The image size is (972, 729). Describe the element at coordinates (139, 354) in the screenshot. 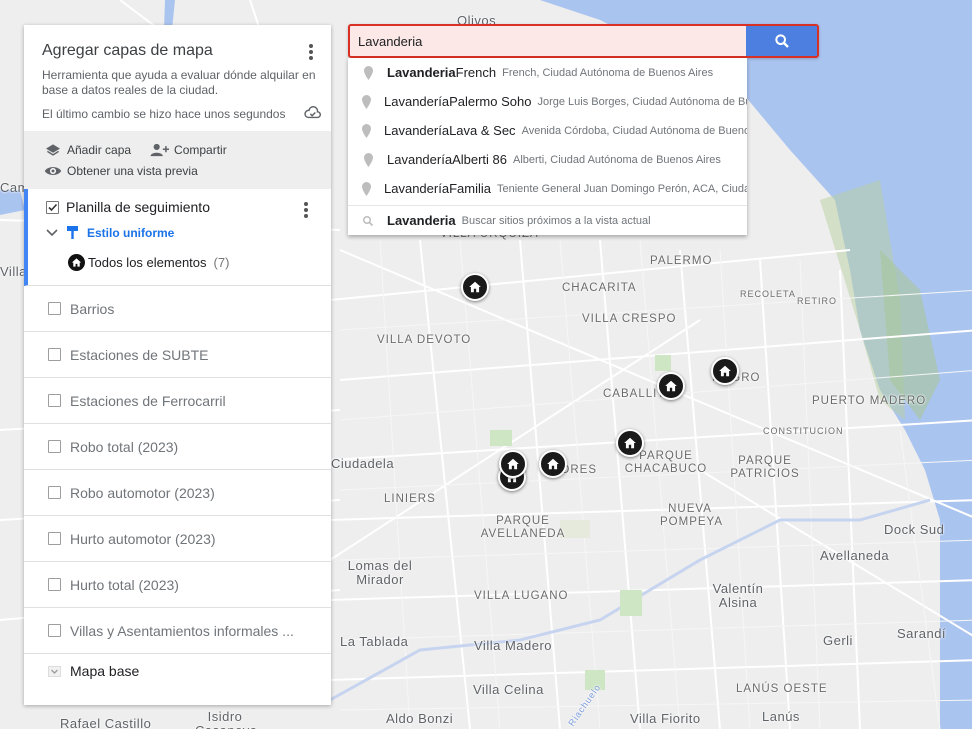

I see `layer-name: Estaciones de SUBTE` at that location.